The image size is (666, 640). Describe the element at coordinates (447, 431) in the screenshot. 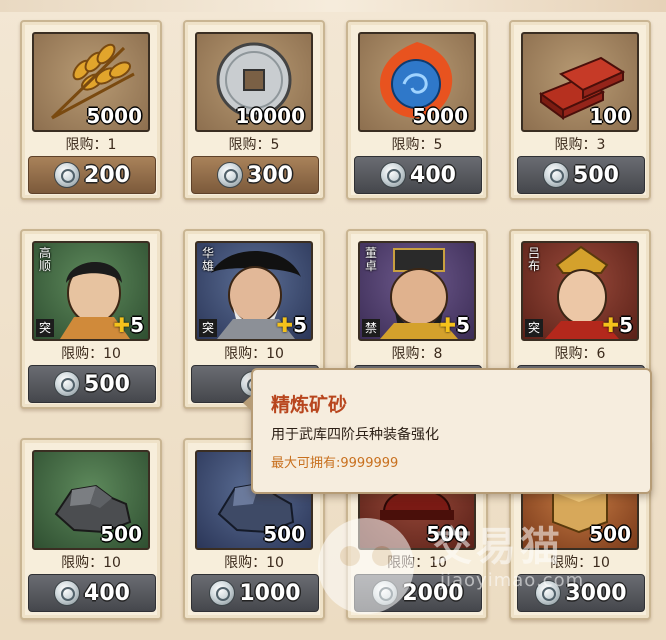

I see `item-tooltip: 精炼矿砂 用于武库四阶兵种装备强化 最大可拥有:9999999` at that location.